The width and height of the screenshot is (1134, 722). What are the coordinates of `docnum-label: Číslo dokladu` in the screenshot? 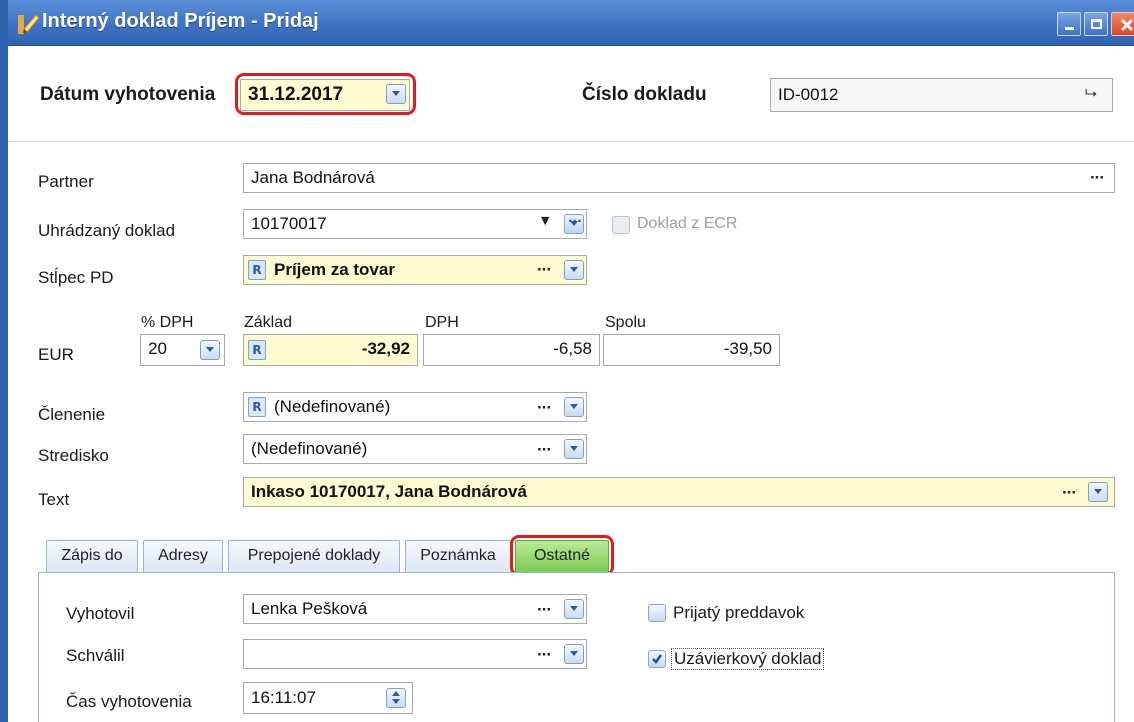 It's located at (644, 94).